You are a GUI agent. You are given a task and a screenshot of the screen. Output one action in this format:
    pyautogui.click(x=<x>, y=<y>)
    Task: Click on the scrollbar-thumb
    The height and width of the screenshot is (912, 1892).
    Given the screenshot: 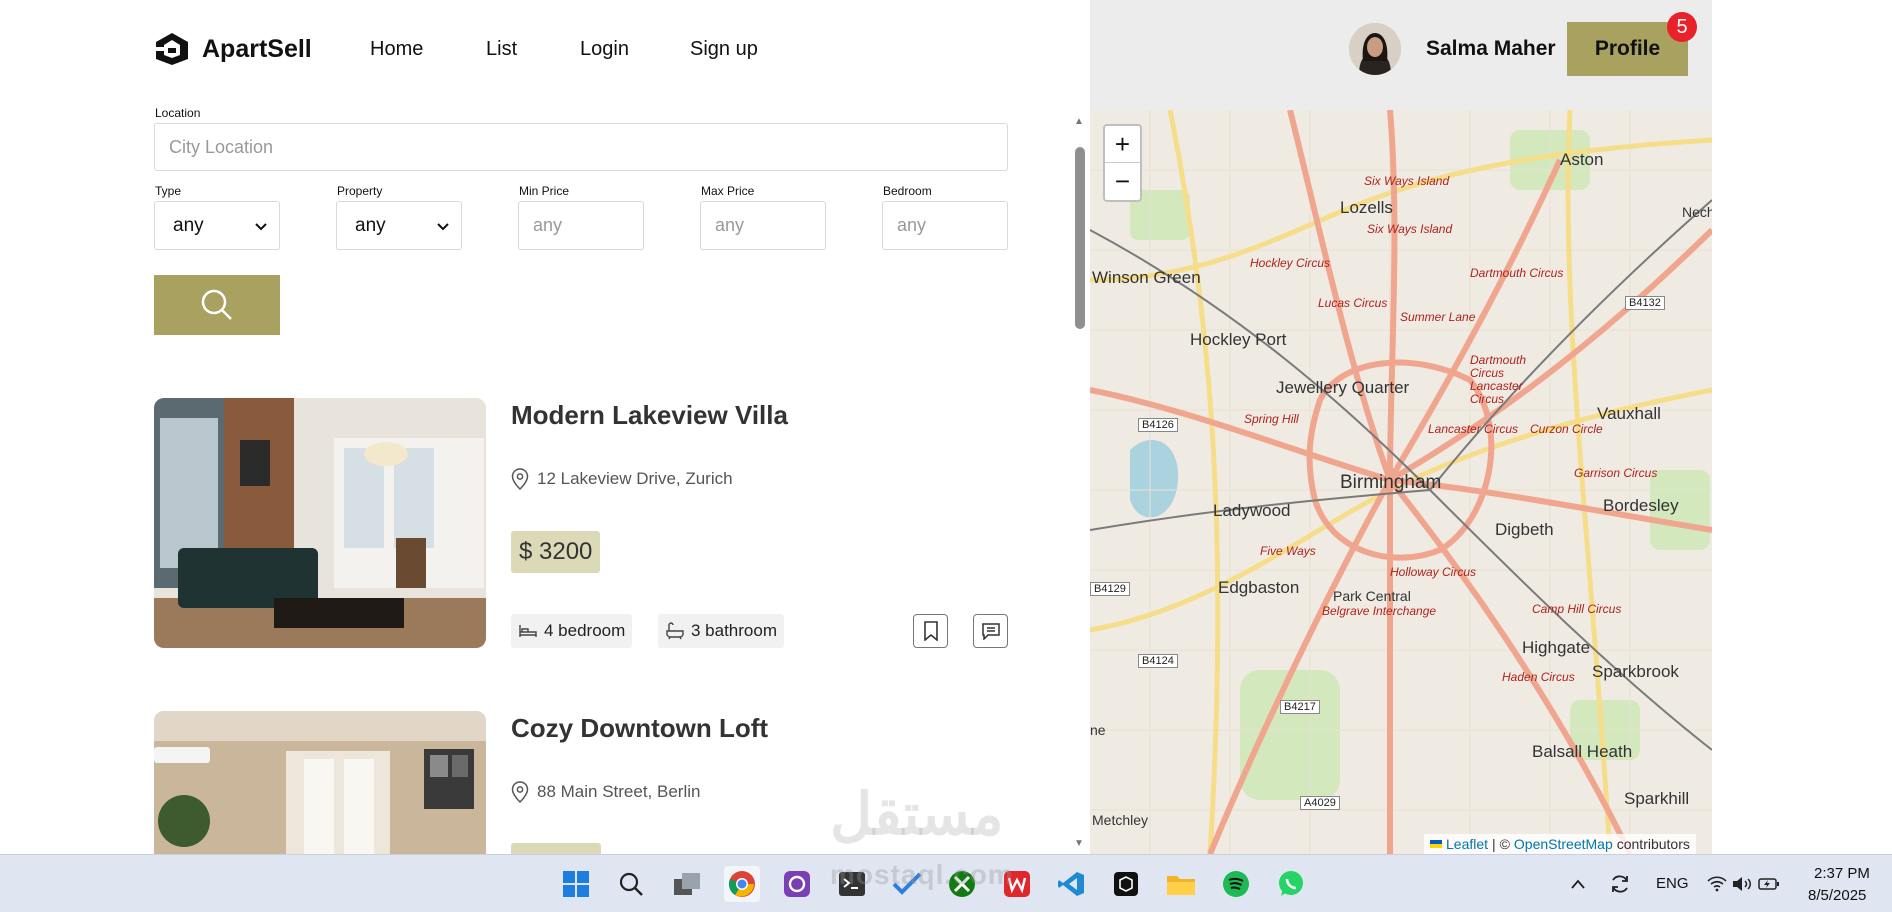 What is the action you would take?
    pyautogui.click(x=1080, y=238)
    